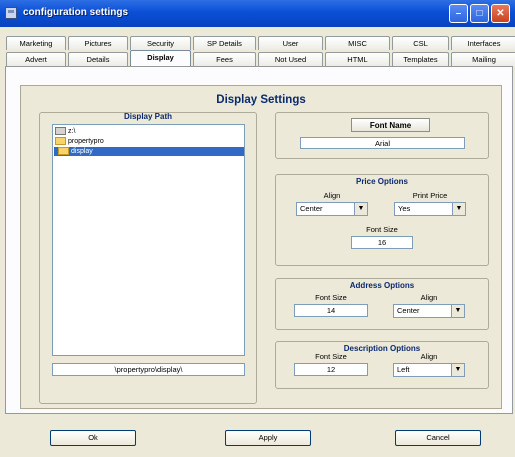 Image resolution: width=515 pixels, height=457 pixels. I want to click on tree-node-propertypro: propertypro, so click(79, 141).